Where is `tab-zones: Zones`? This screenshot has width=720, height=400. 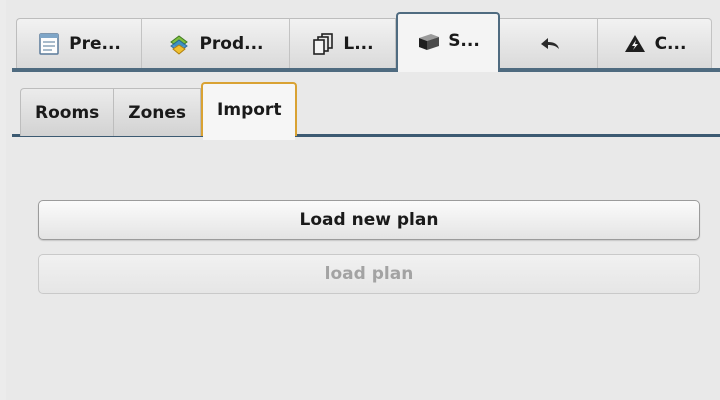 tab-zones: Zones is located at coordinates (158, 112).